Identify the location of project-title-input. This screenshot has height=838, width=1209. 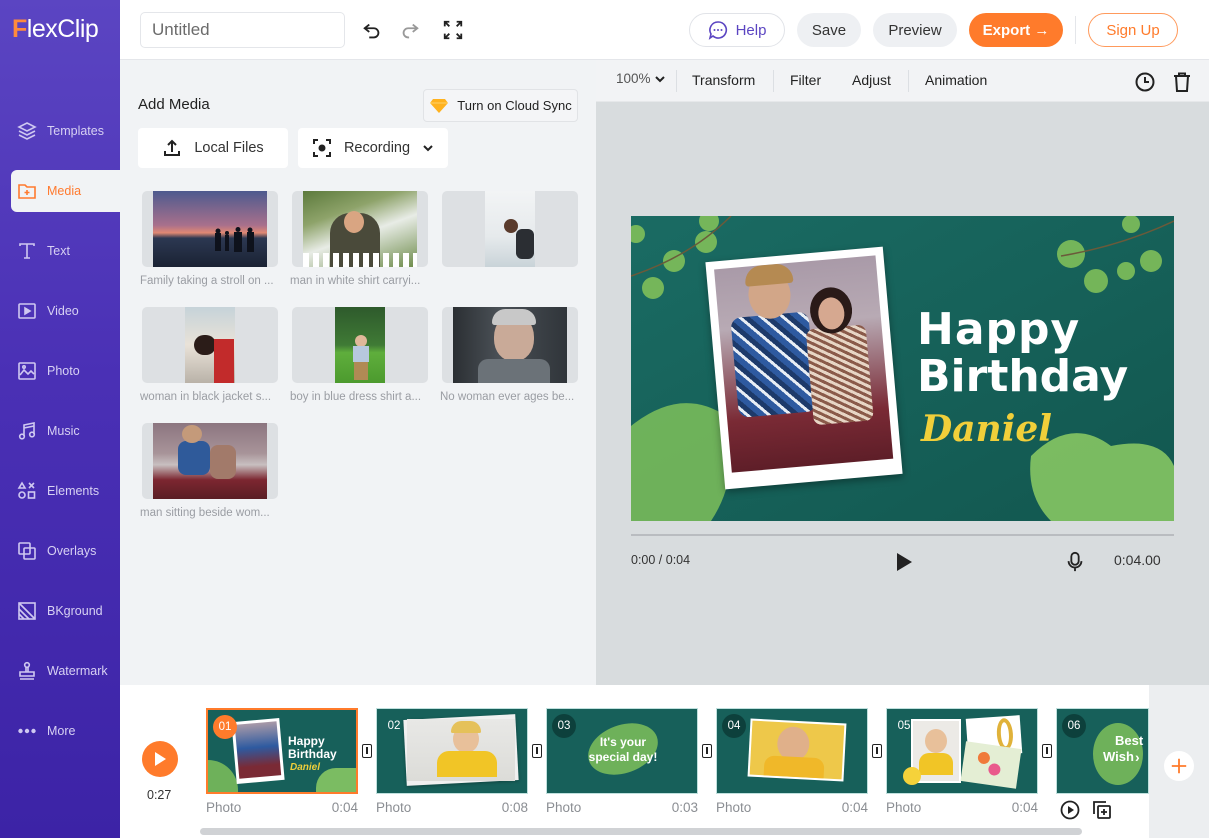
(242, 30).